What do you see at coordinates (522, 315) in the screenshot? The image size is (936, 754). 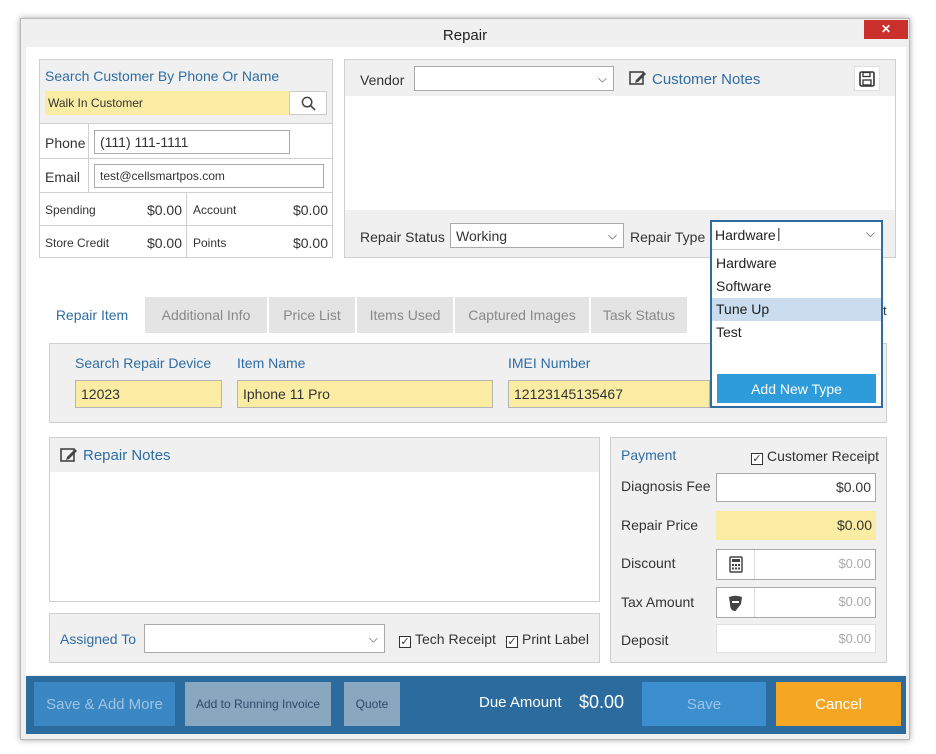 I see `tab-captured-images: Captured Images` at bounding box center [522, 315].